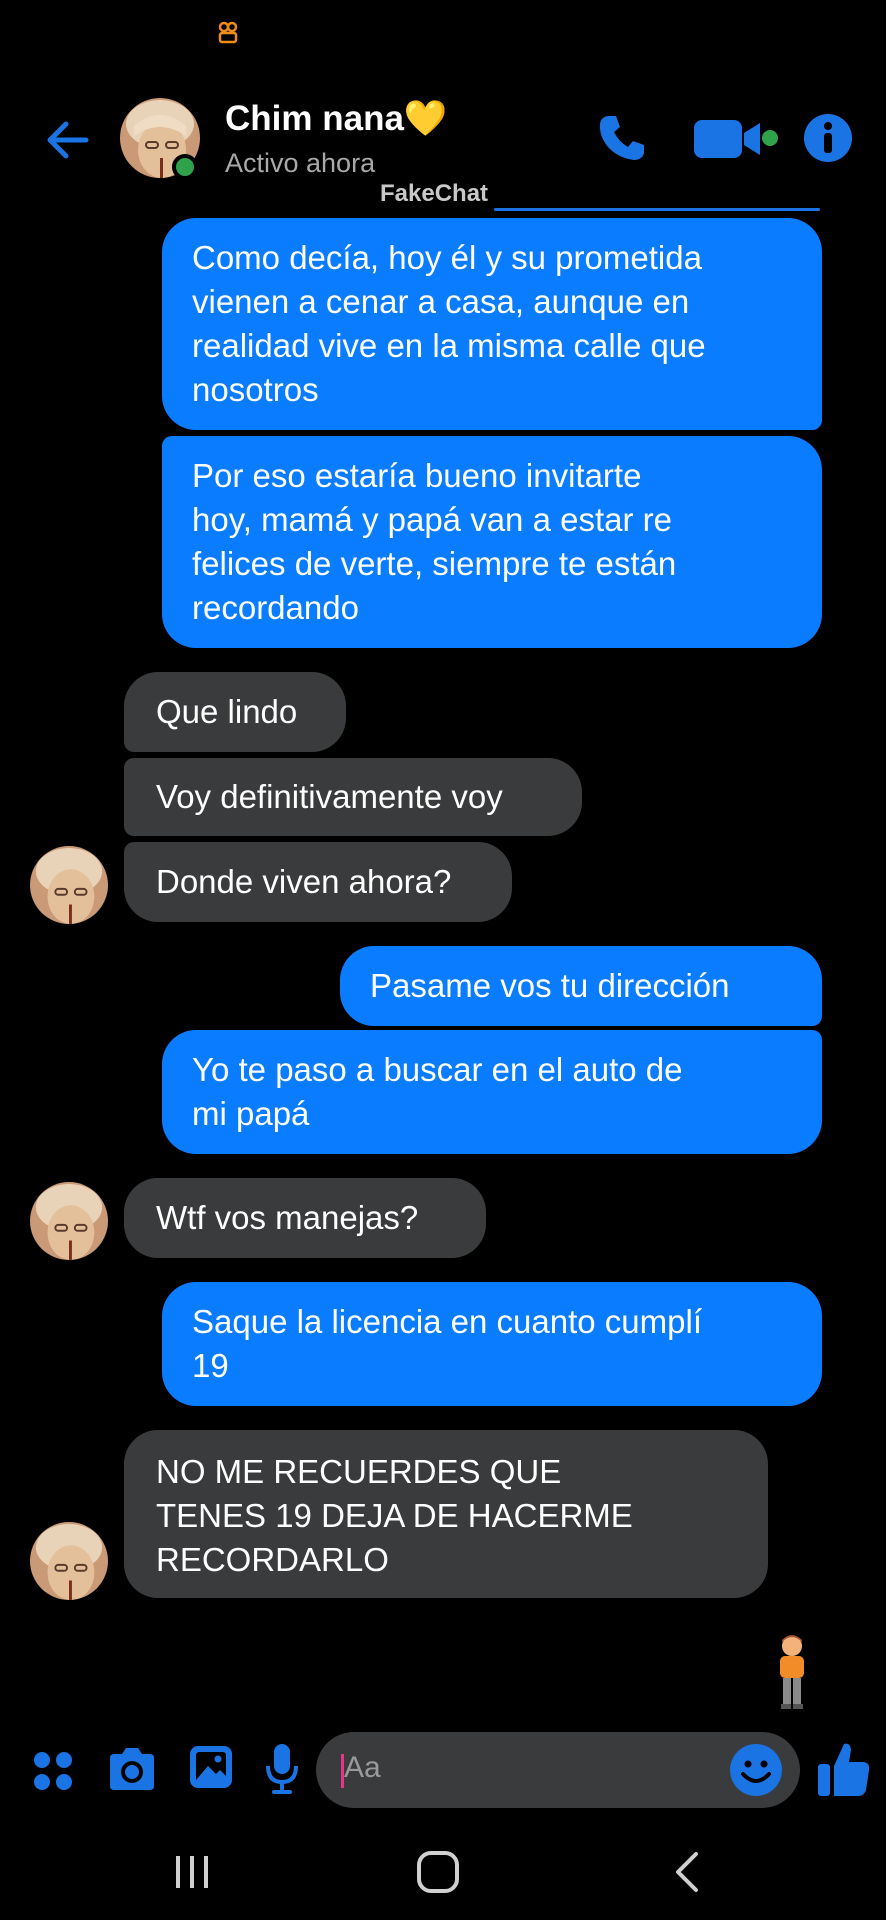  Describe the element at coordinates (550, 985) in the screenshot. I see `message-text: Pasame vos tu dirección` at that location.